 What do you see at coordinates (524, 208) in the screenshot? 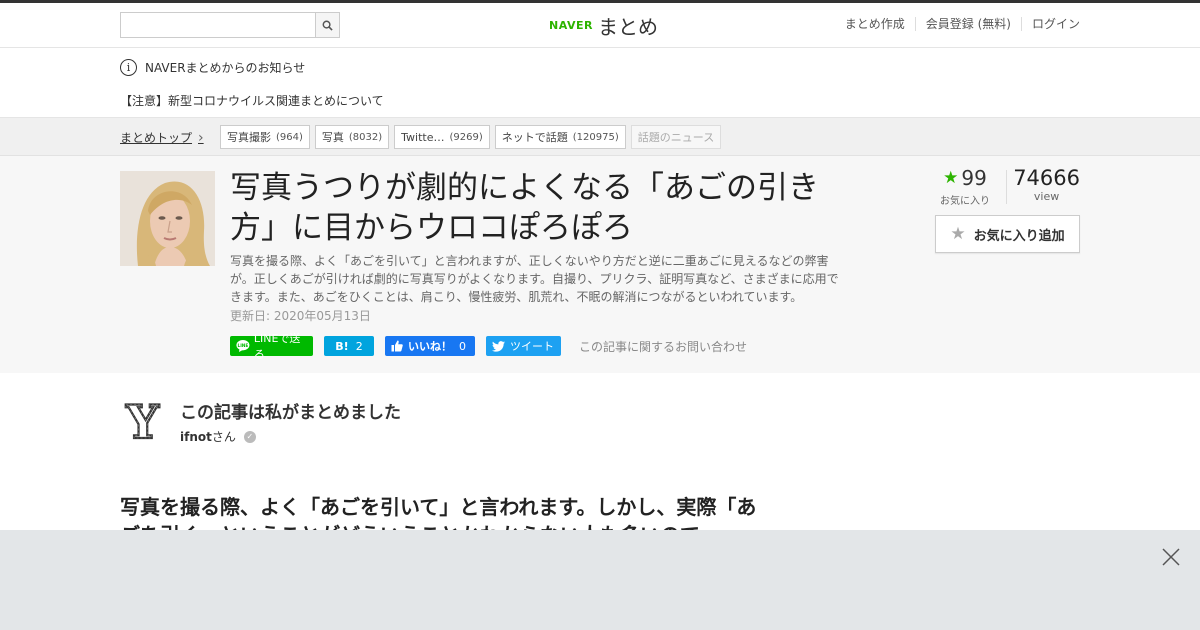
I see `article-title: 写真うつりが劇的によくなる「あごの引き方」に目からウロコぽろぽろ` at bounding box center [524, 208].